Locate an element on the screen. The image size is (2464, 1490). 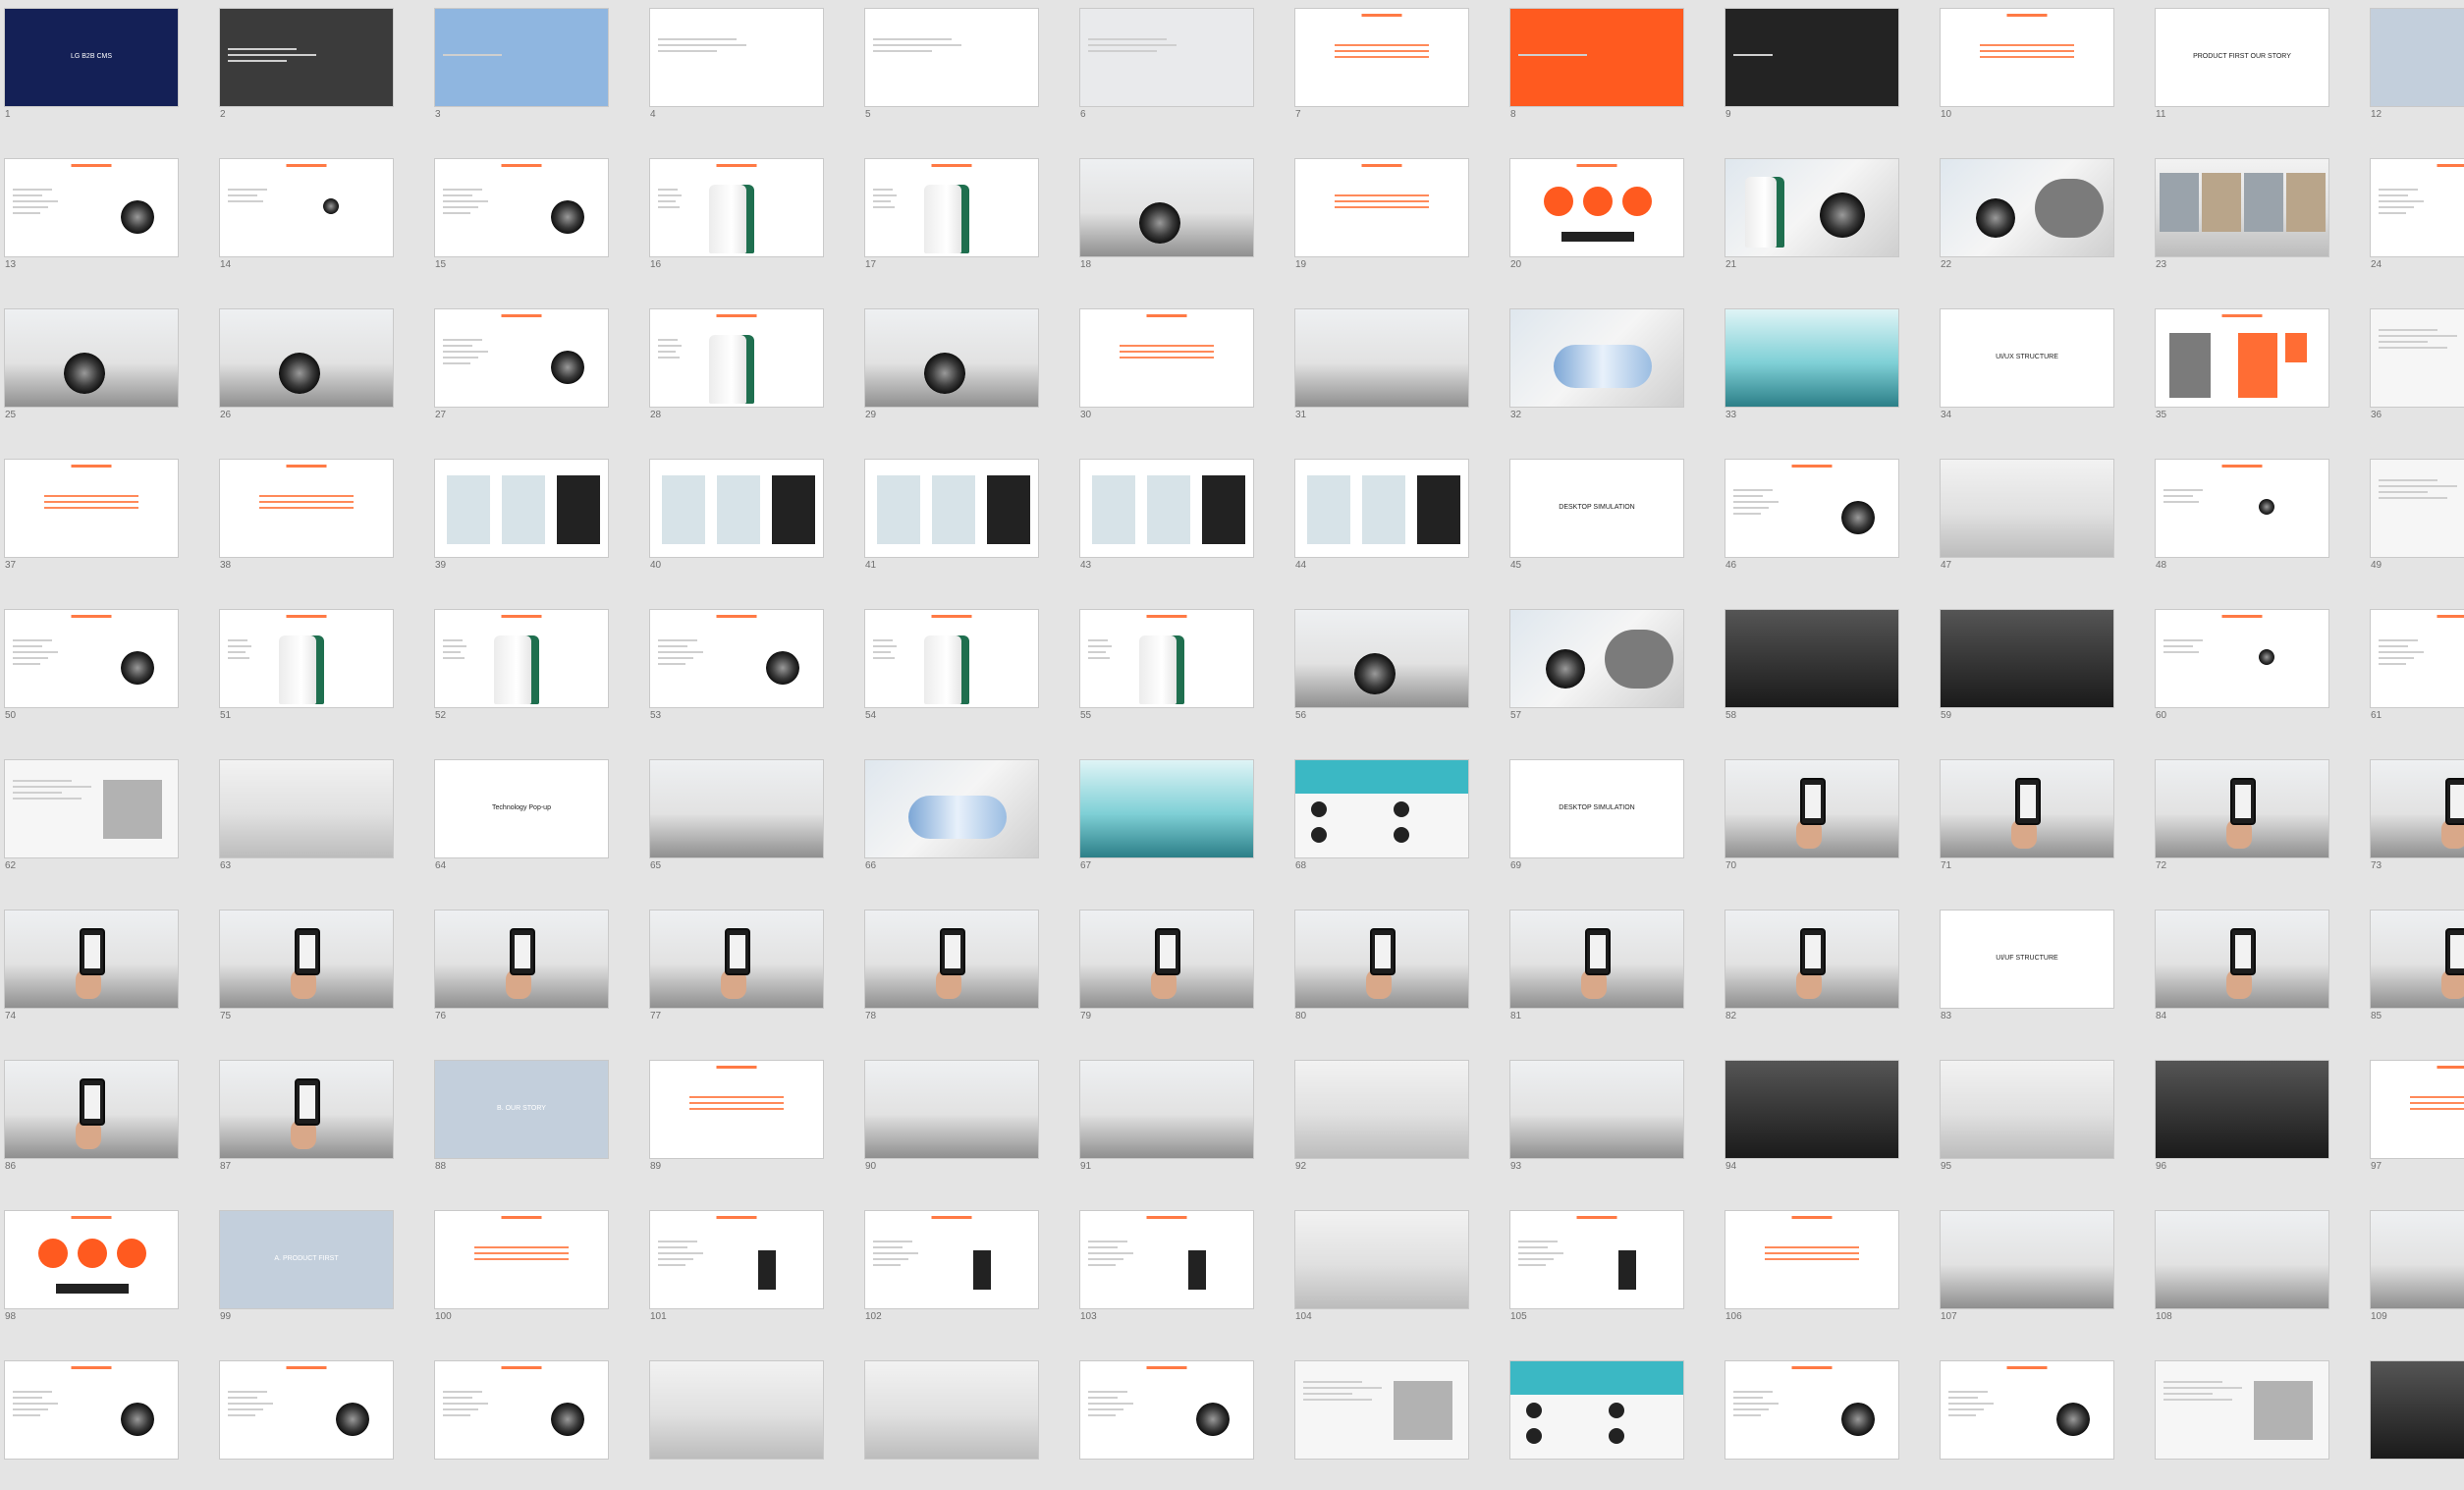
slide-thumbnail: 9 is located at coordinates (1810, 69).